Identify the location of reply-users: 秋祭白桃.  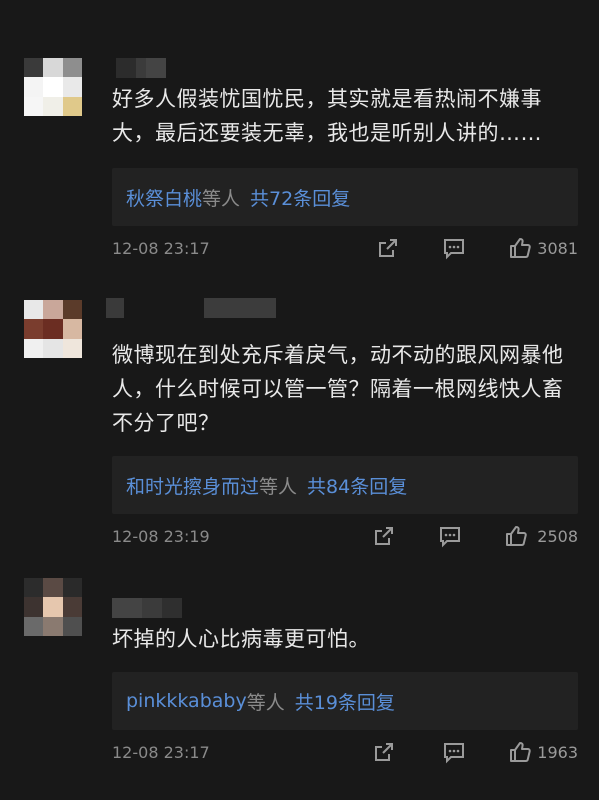
(164, 197).